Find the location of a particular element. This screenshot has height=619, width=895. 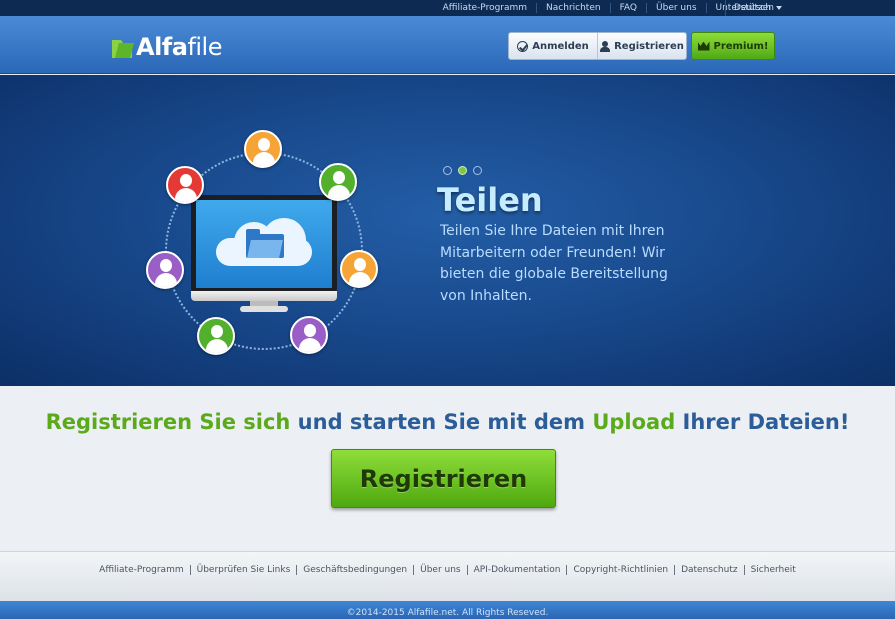

monitor-icon is located at coordinates (264, 244).